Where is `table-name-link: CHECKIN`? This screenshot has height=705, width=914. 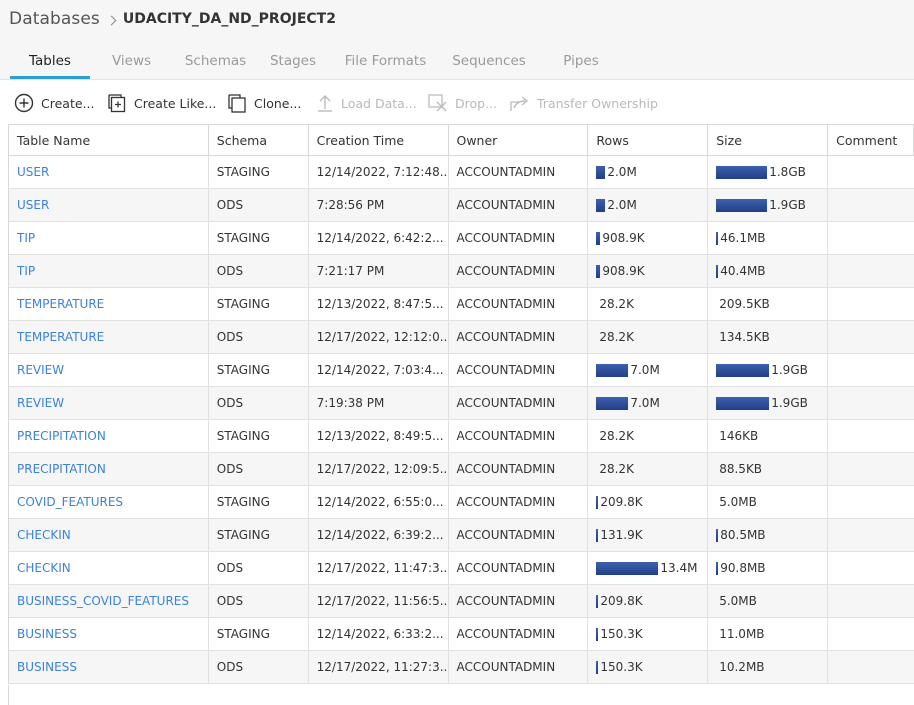 table-name-link: CHECKIN is located at coordinates (109, 535).